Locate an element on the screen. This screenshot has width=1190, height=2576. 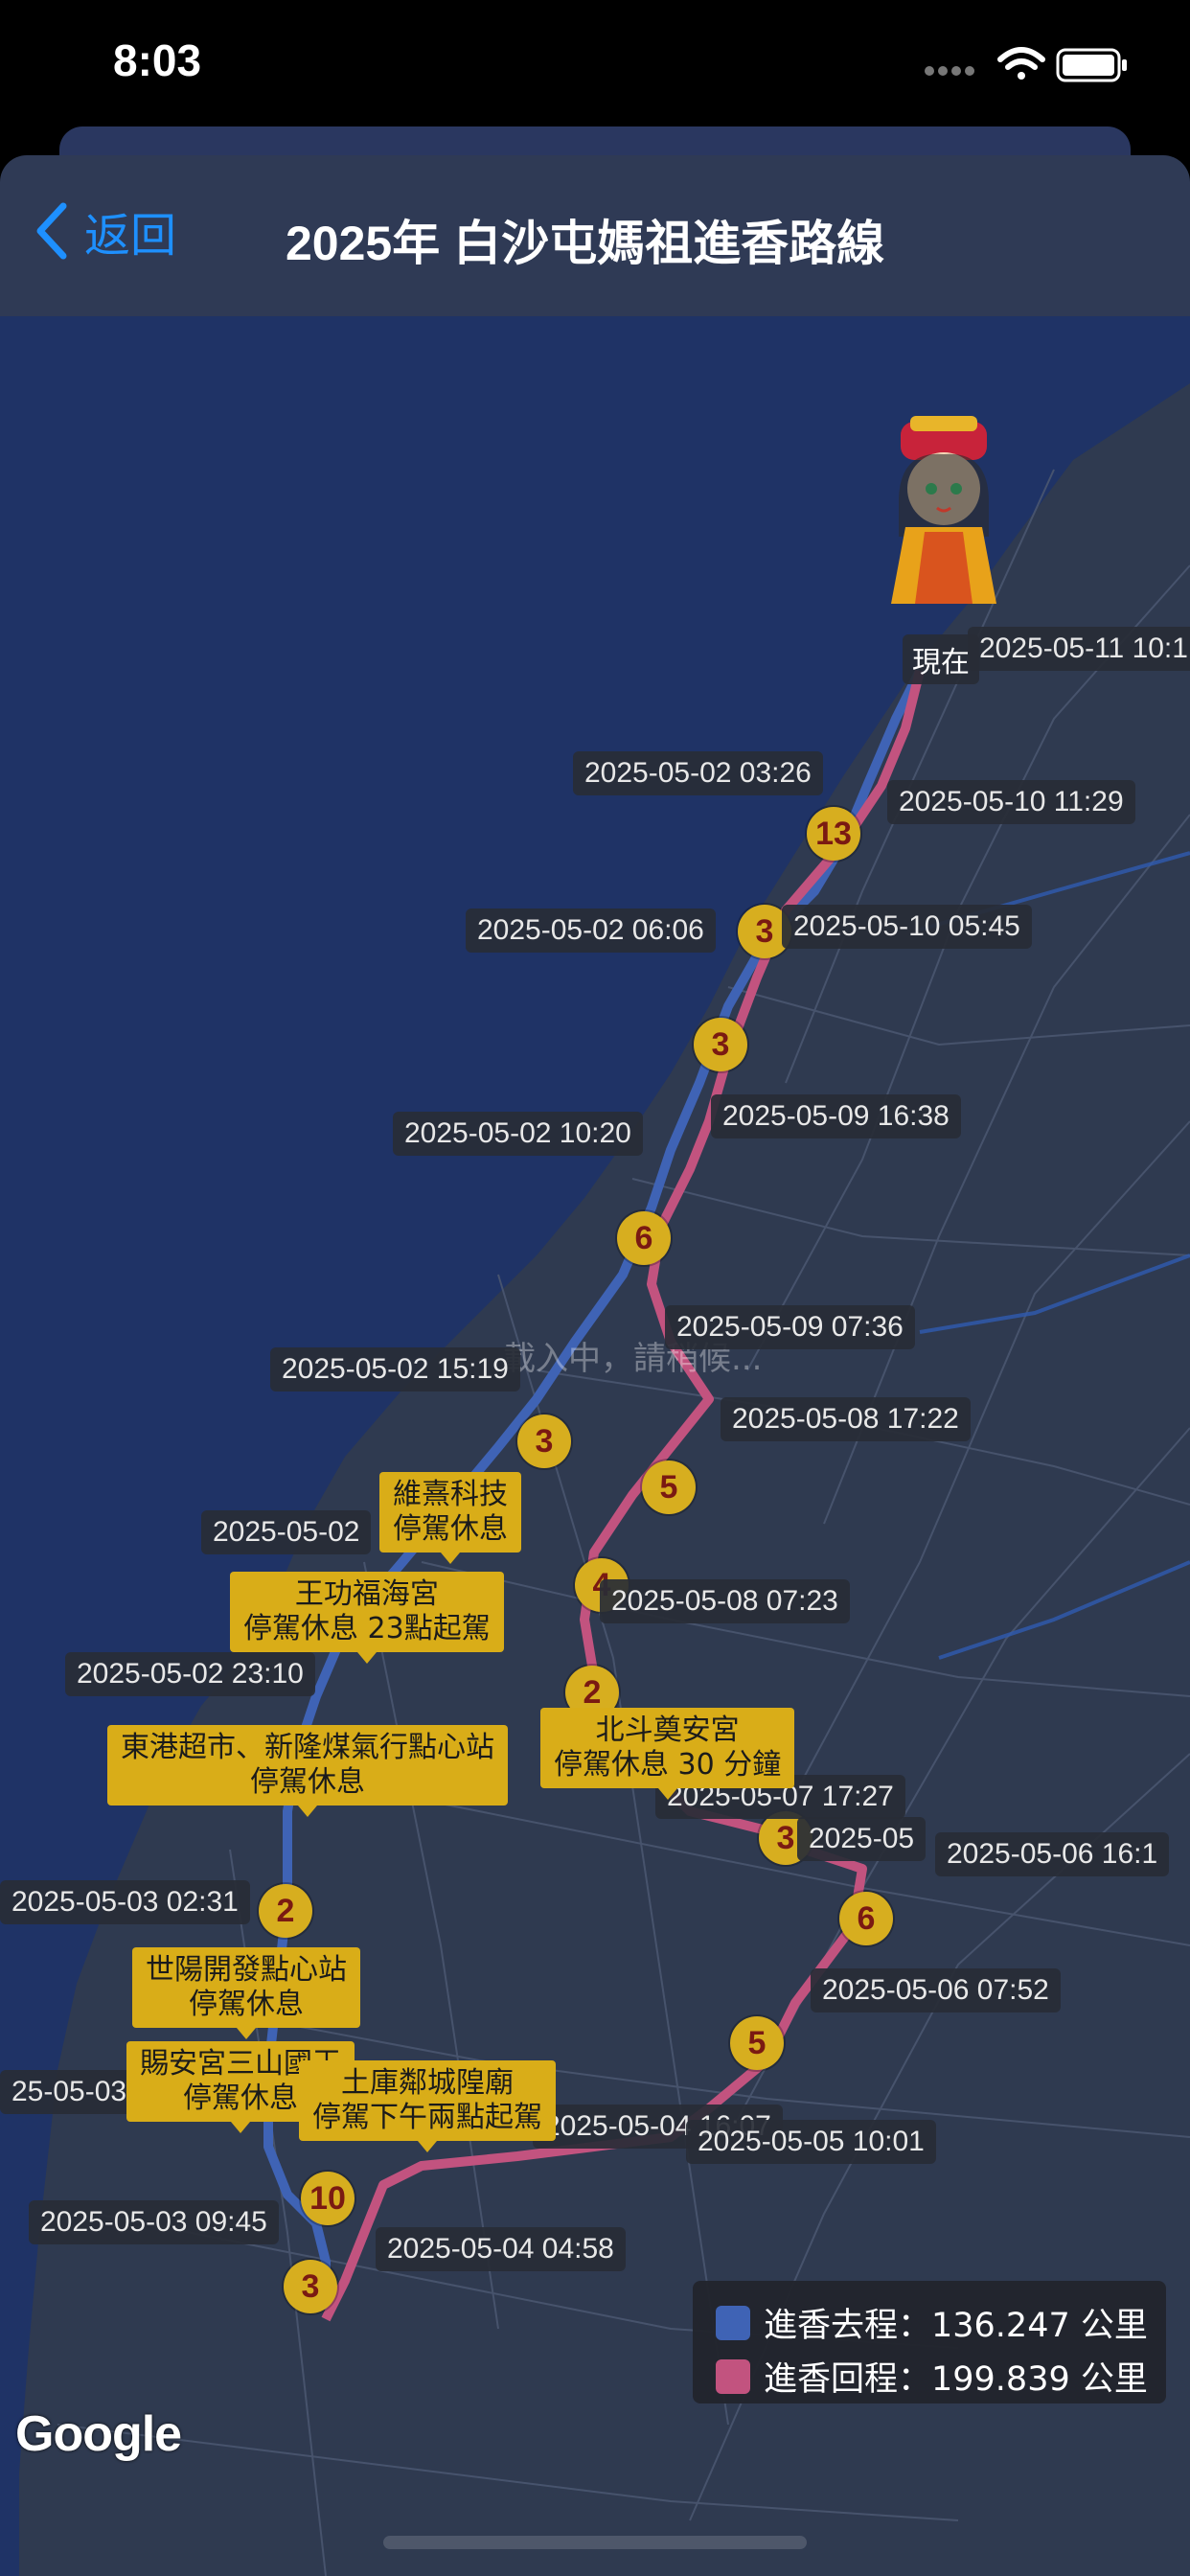
stop-label: 東港超市、新隆煤氣行點心站 停駕休息 is located at coordinates (308, 1771).